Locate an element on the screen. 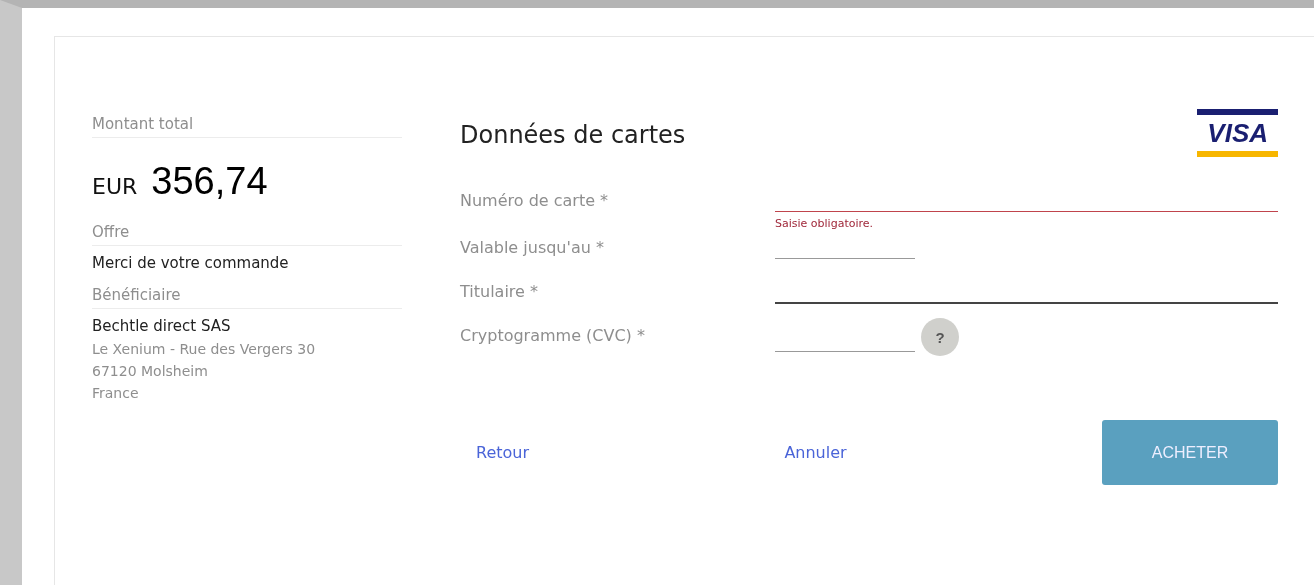 The image size is (1314, 585). beneficiary-name: Bechtle direct SAS is located at coordinates (162, 326).